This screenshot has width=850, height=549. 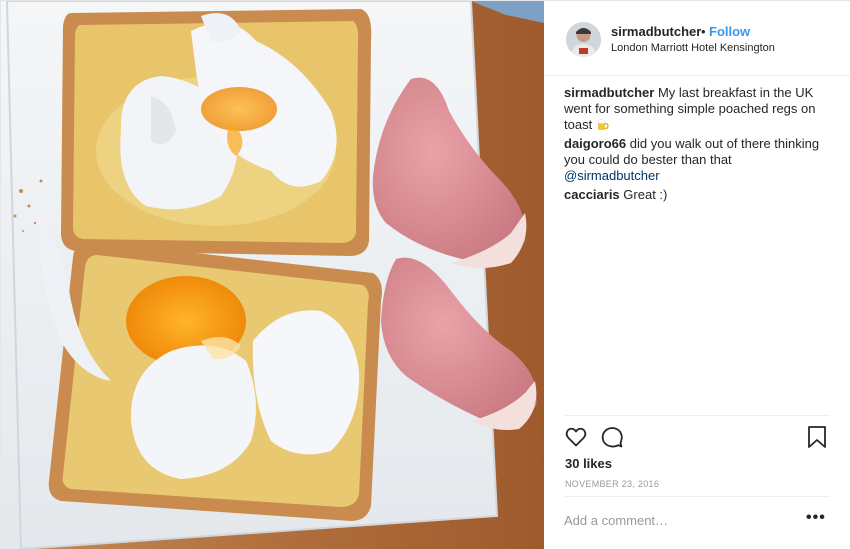 What do you see at coordinates (612, 175) in the screenshot?
I see `comment-mention-link: @sirmadbutcher` at bounding box center [612, 175].